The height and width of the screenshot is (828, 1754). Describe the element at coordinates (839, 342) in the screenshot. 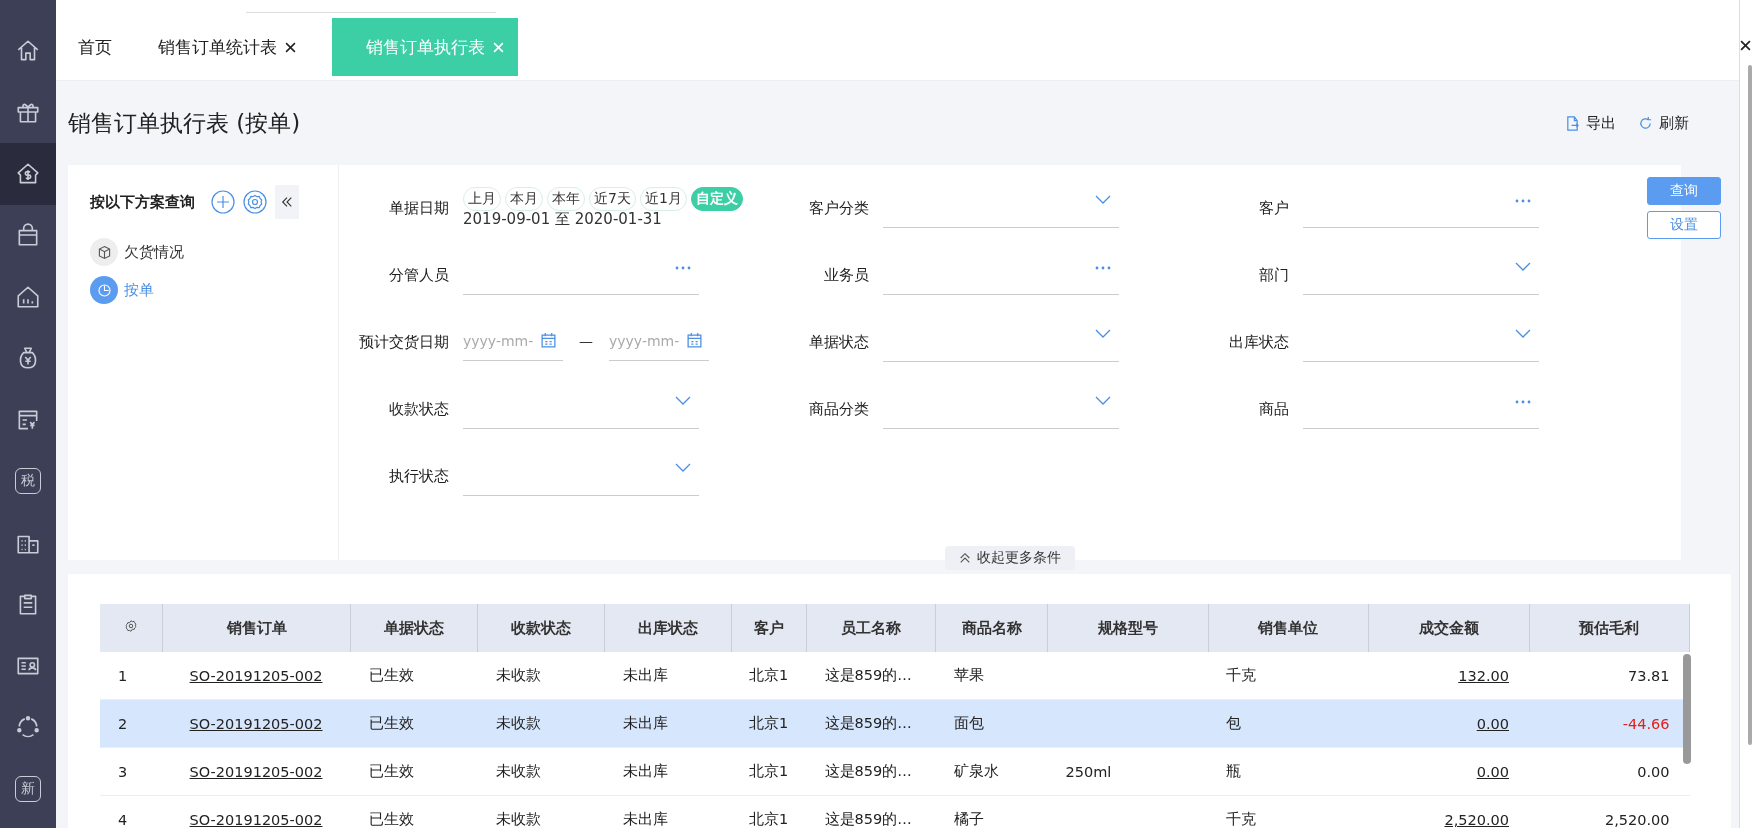

I see `field-label: 单据状态` at that location.